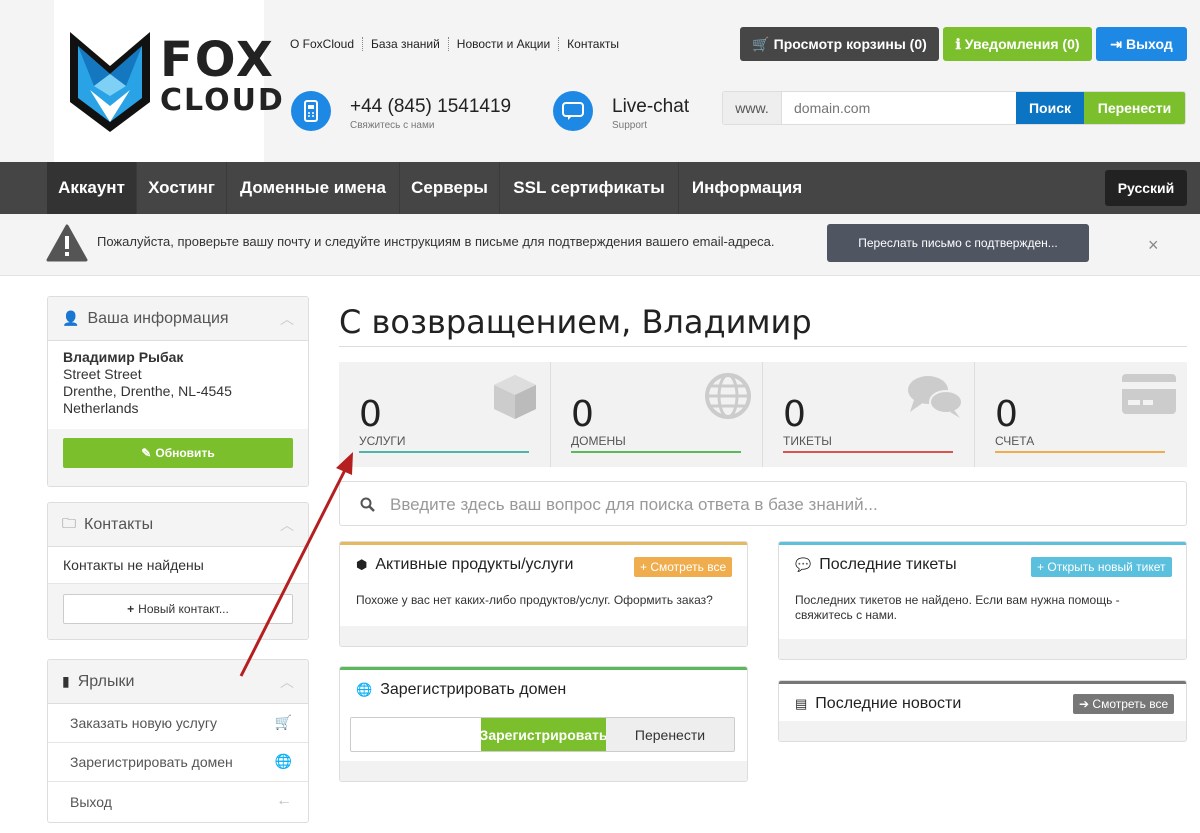 The image size is (1200, 833). I want to click on credit-card-icon, so click(1149, 394).